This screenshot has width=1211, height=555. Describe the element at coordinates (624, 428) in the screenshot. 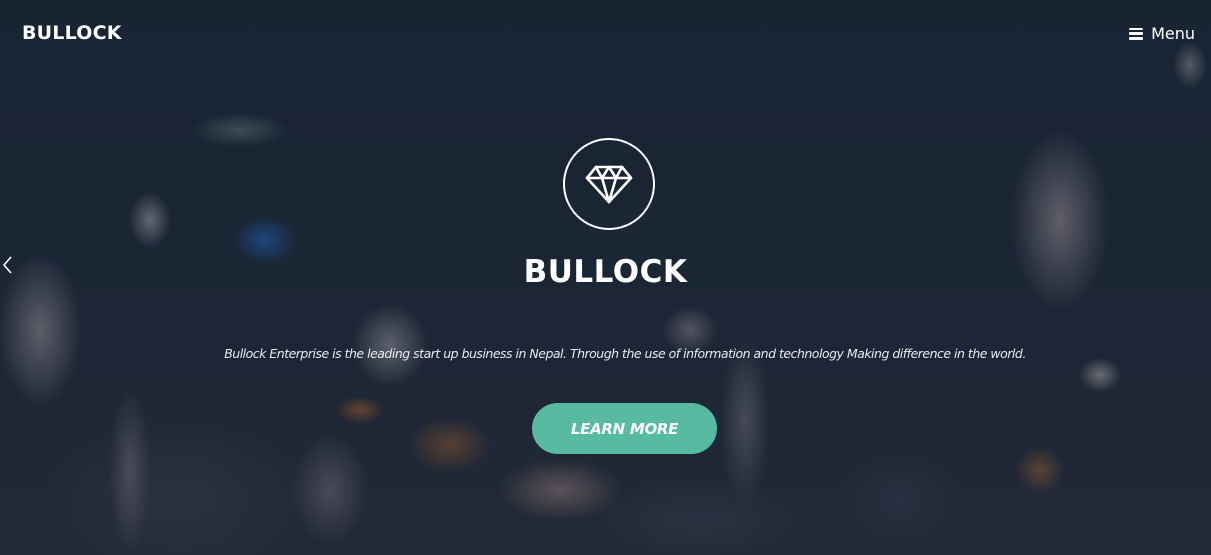

I see `learn-more-button: LEARN MORE` at that location.